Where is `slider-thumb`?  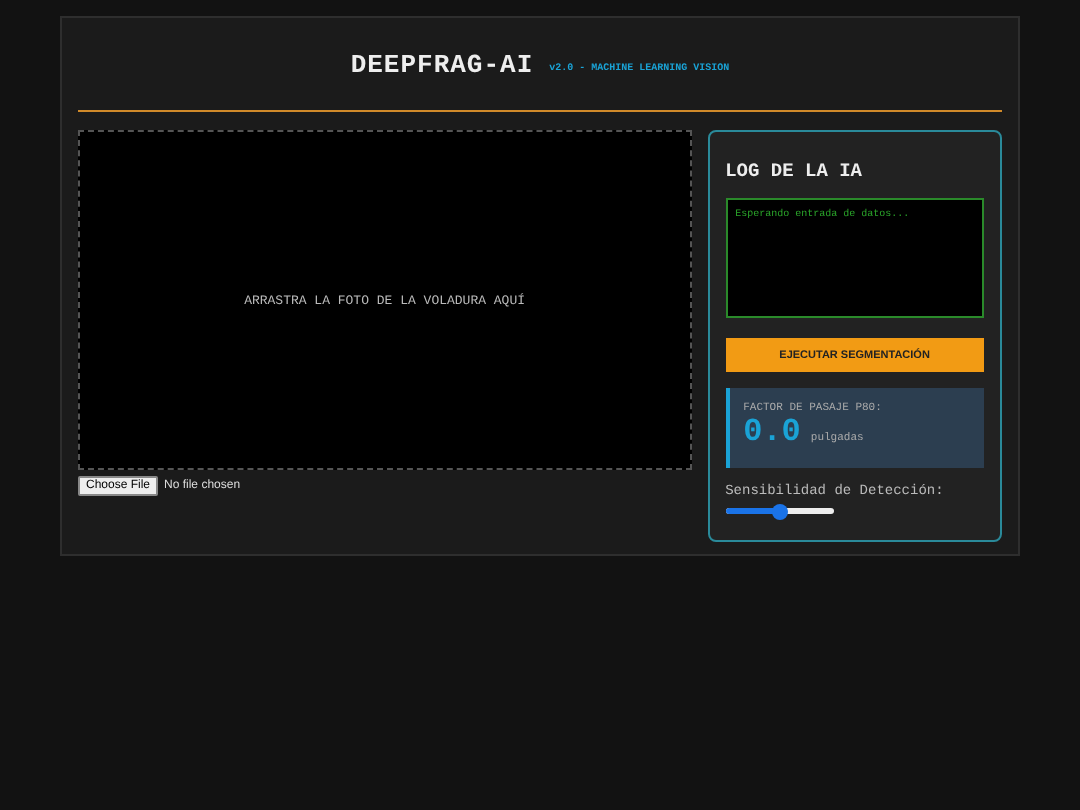
slider-thumb is located at coordinates (779, 511).